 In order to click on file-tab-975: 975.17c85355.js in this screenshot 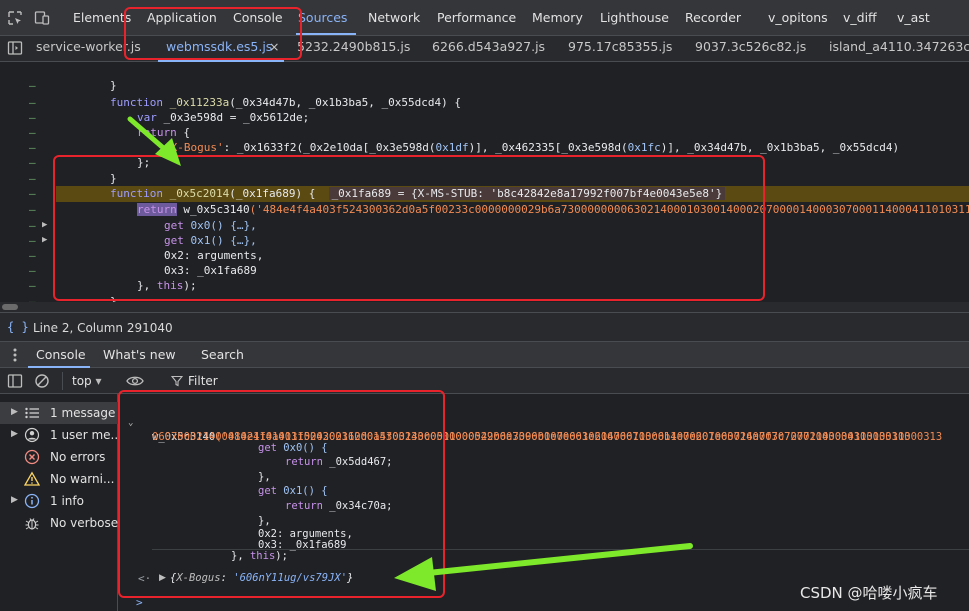, I will do `click(620, 46)`.